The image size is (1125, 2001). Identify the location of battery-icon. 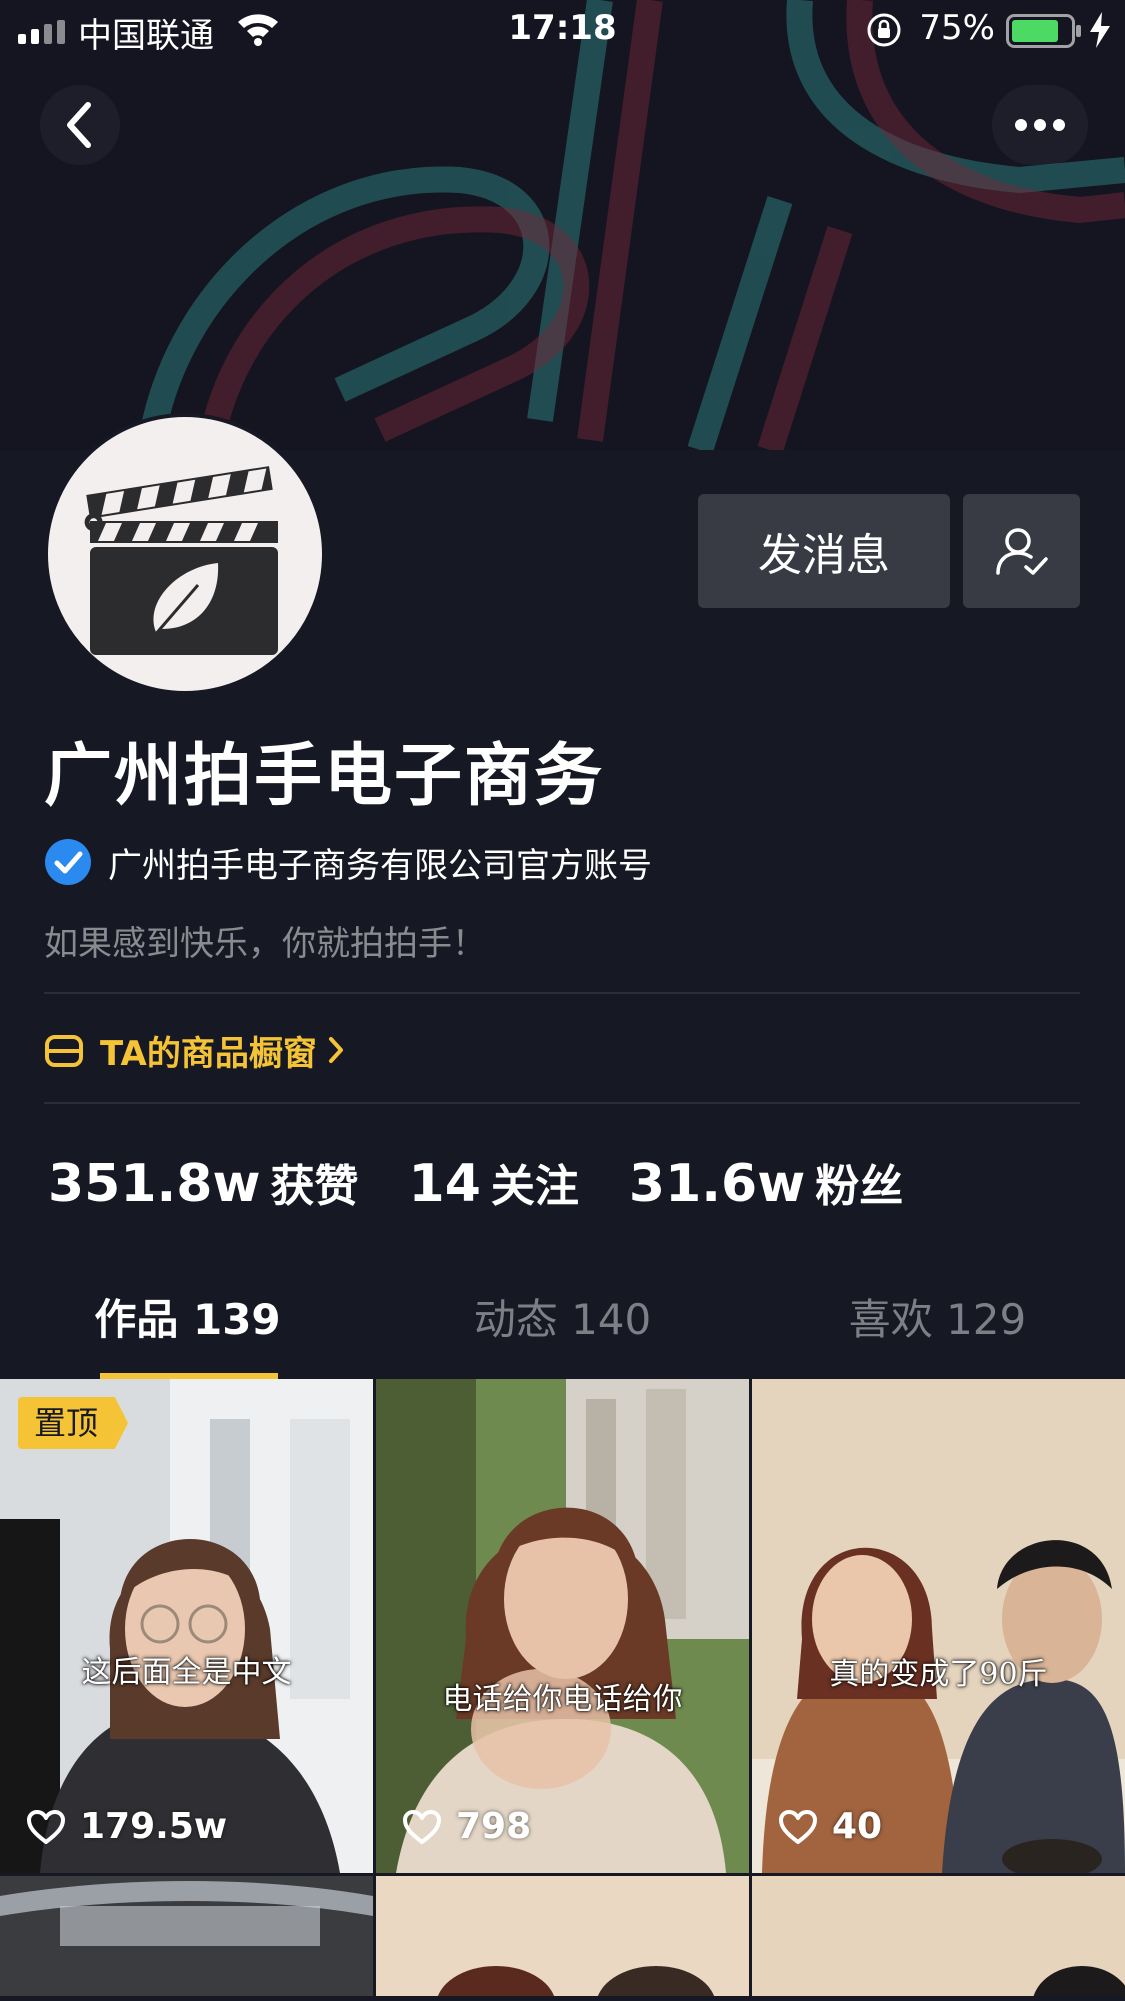
(1043, 31).